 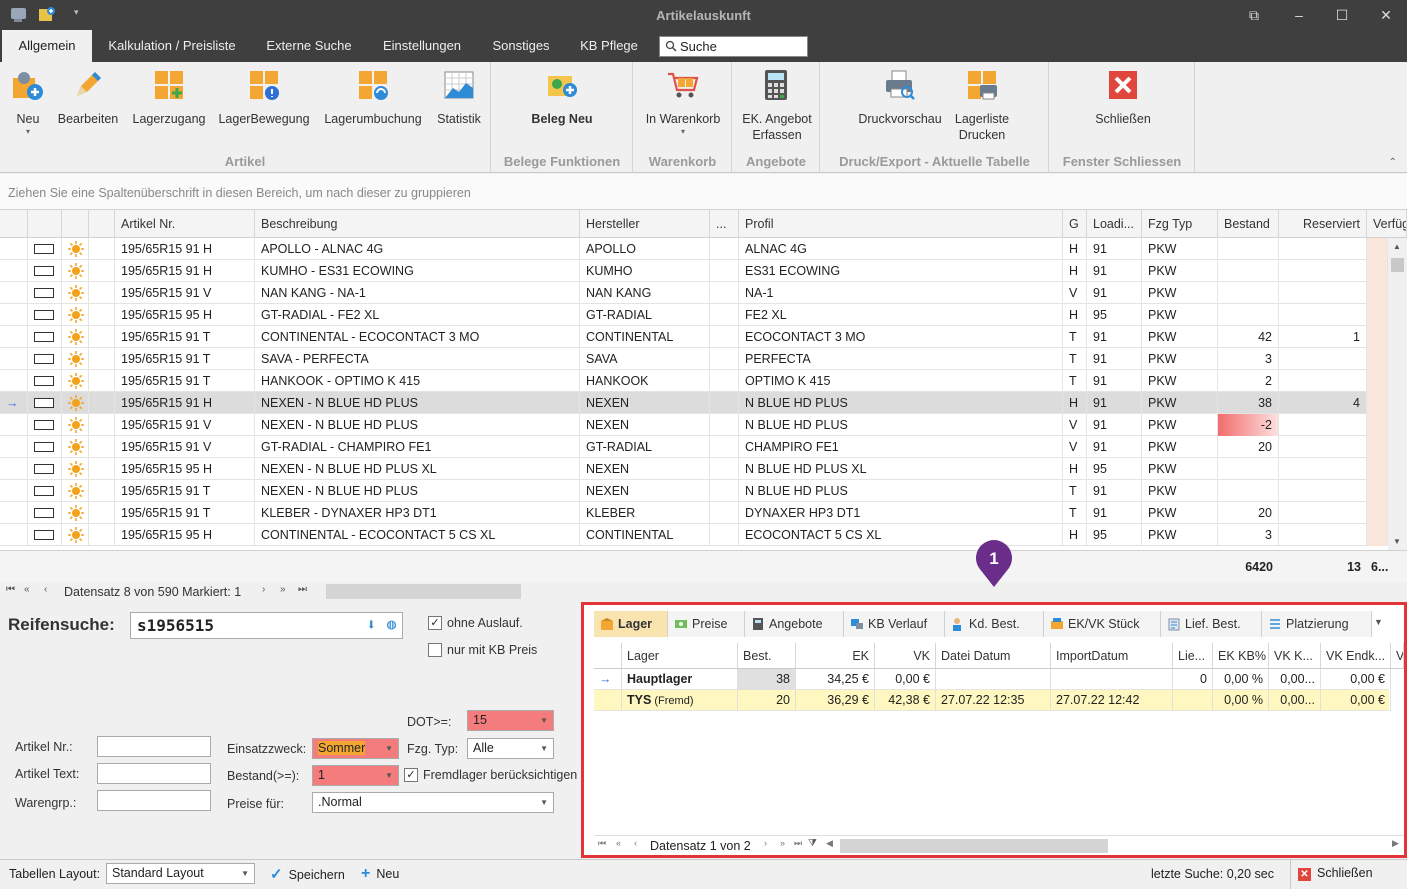 I want to click on detail-tab-lager: Lager, so click(x=631, y=624).